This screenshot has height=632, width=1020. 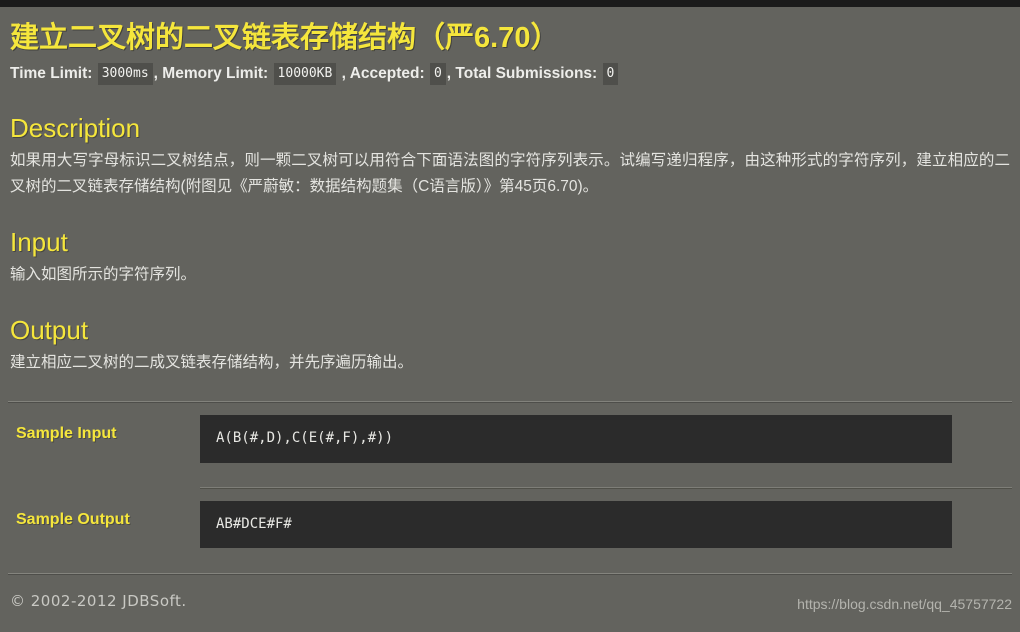 I want to click on limits-comma-3: ,, so click(x=449, y=73).